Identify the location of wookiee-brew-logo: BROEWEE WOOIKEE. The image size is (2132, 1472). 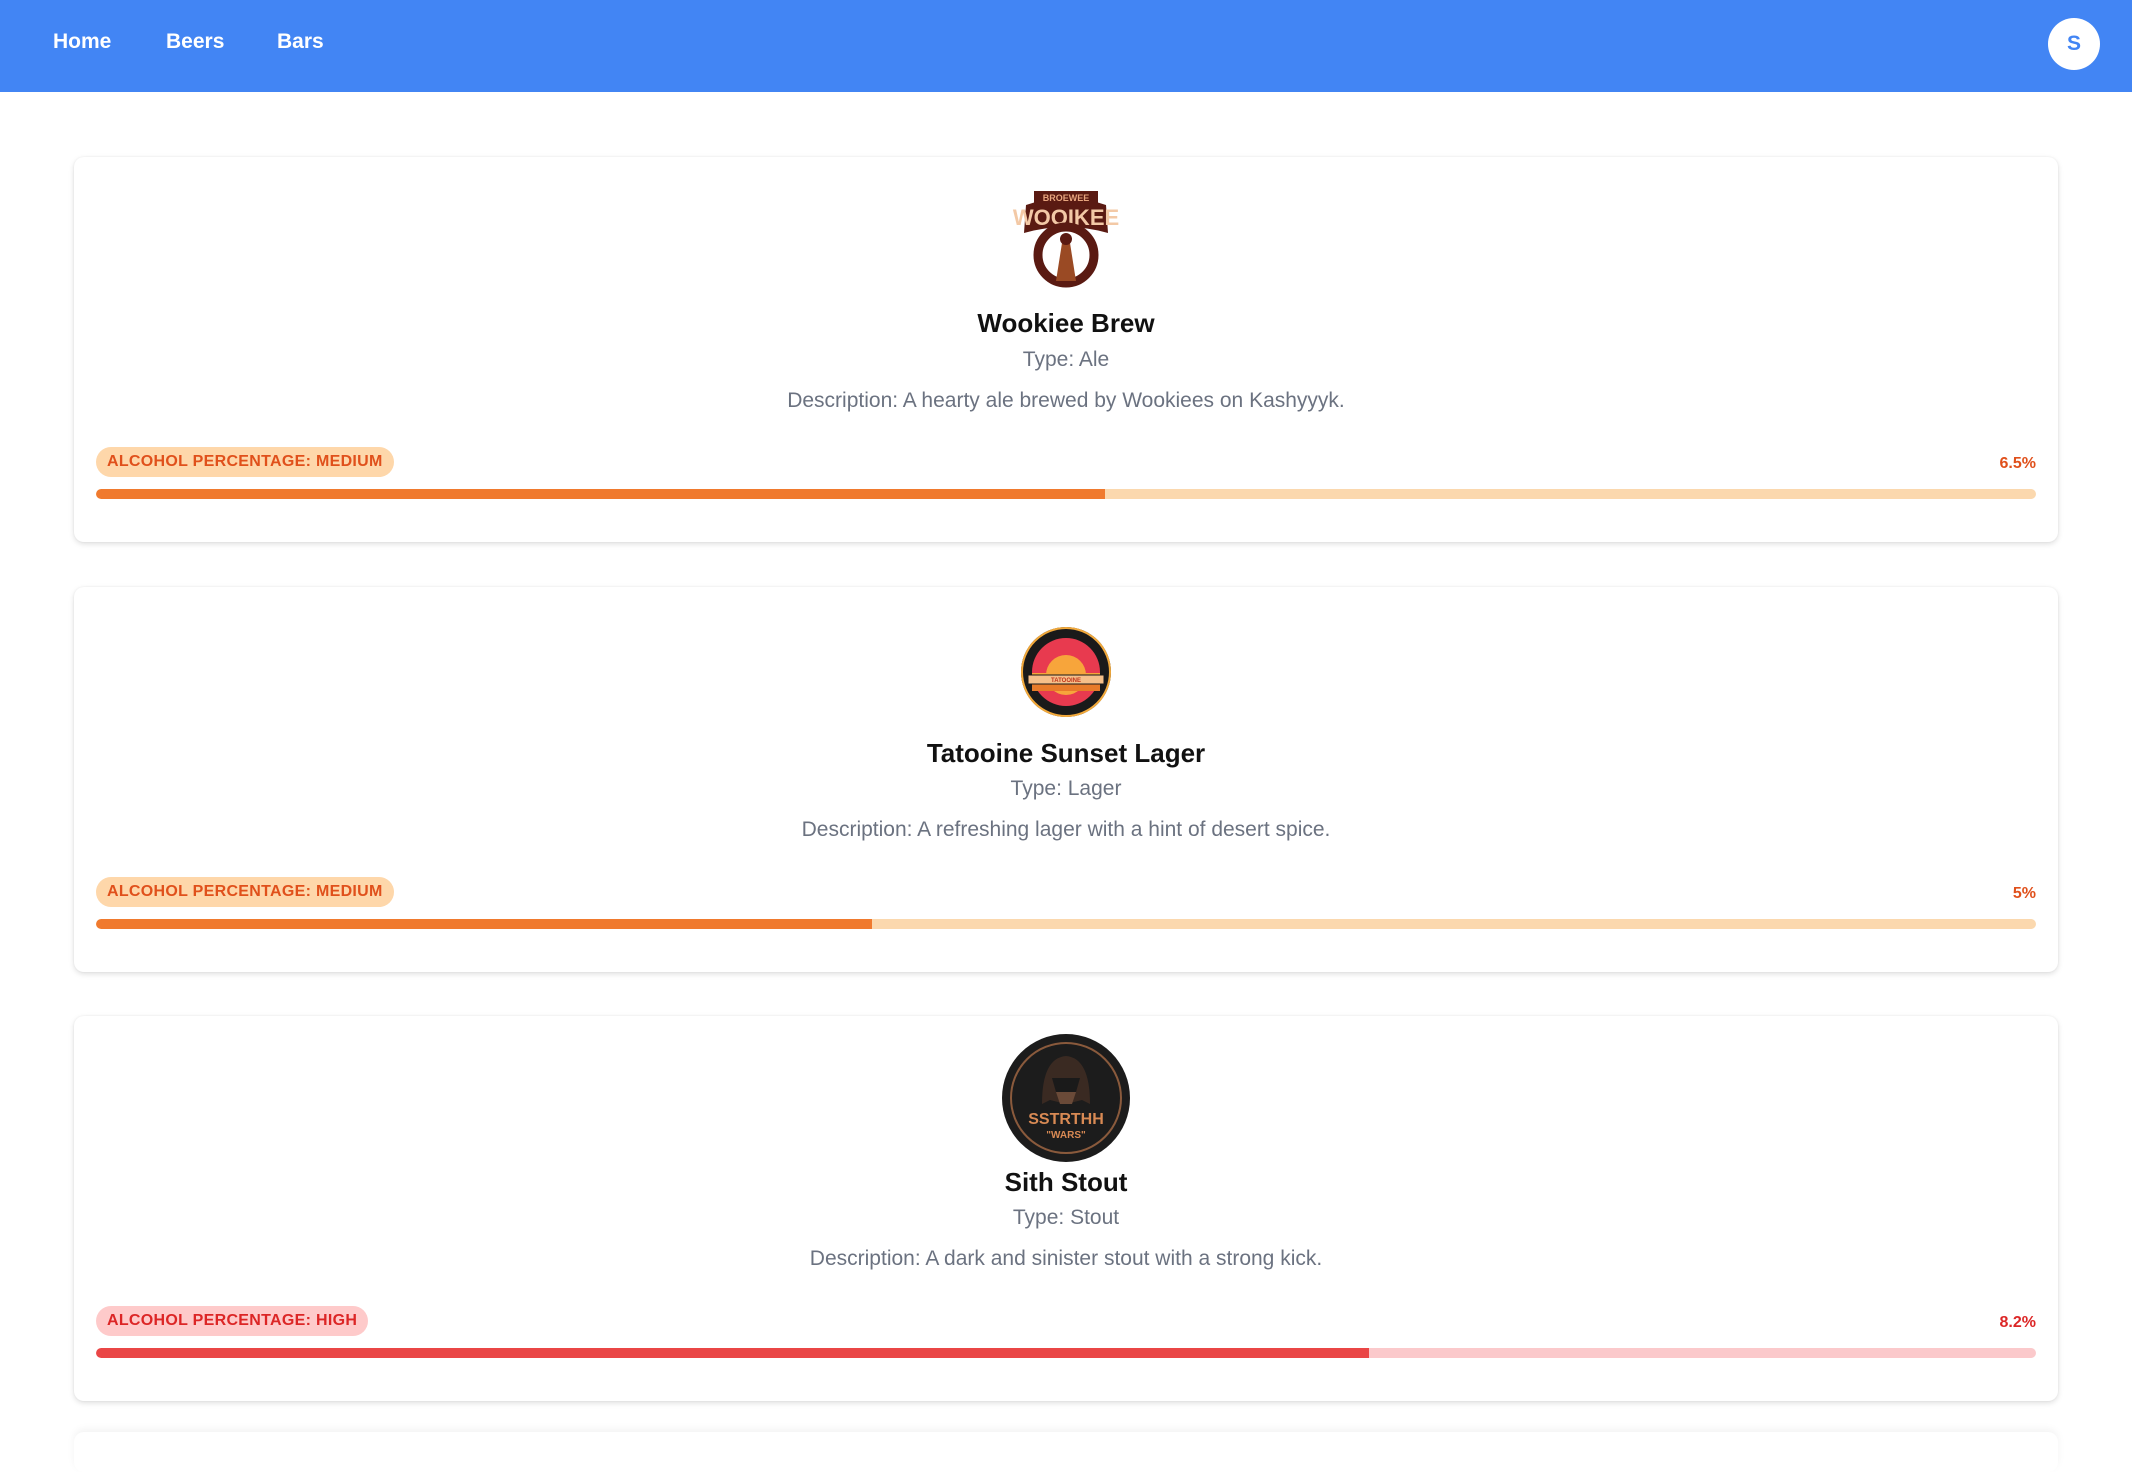
(1066, 237).